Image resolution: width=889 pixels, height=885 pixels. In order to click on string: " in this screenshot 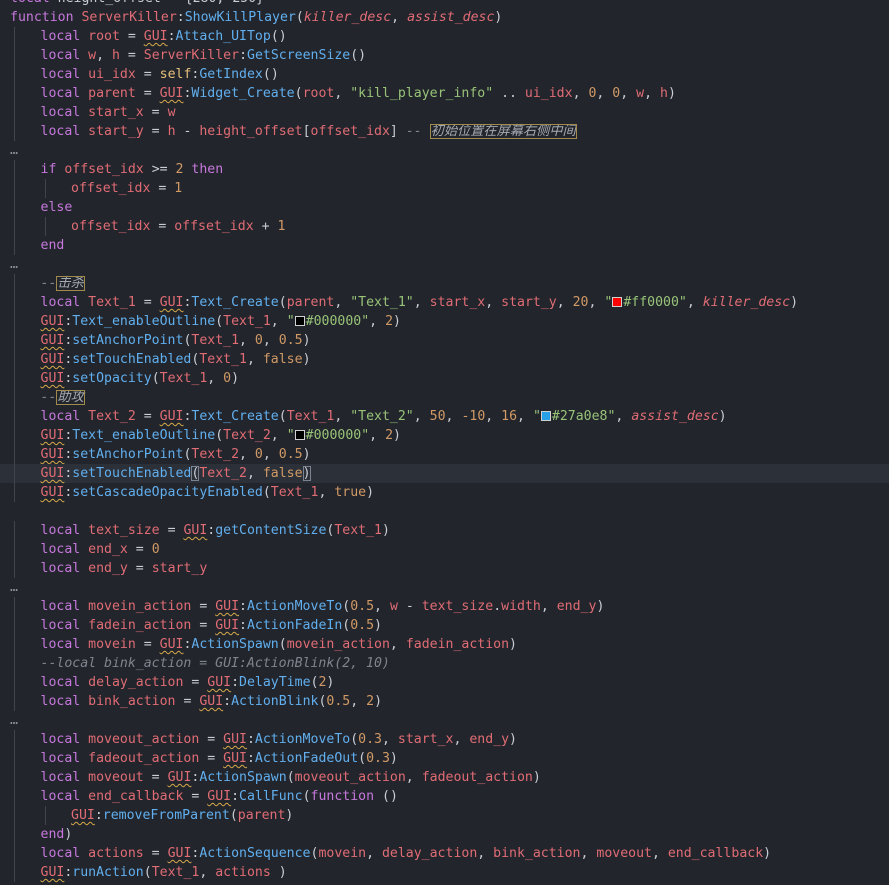, I will do `click(536, 416)`.